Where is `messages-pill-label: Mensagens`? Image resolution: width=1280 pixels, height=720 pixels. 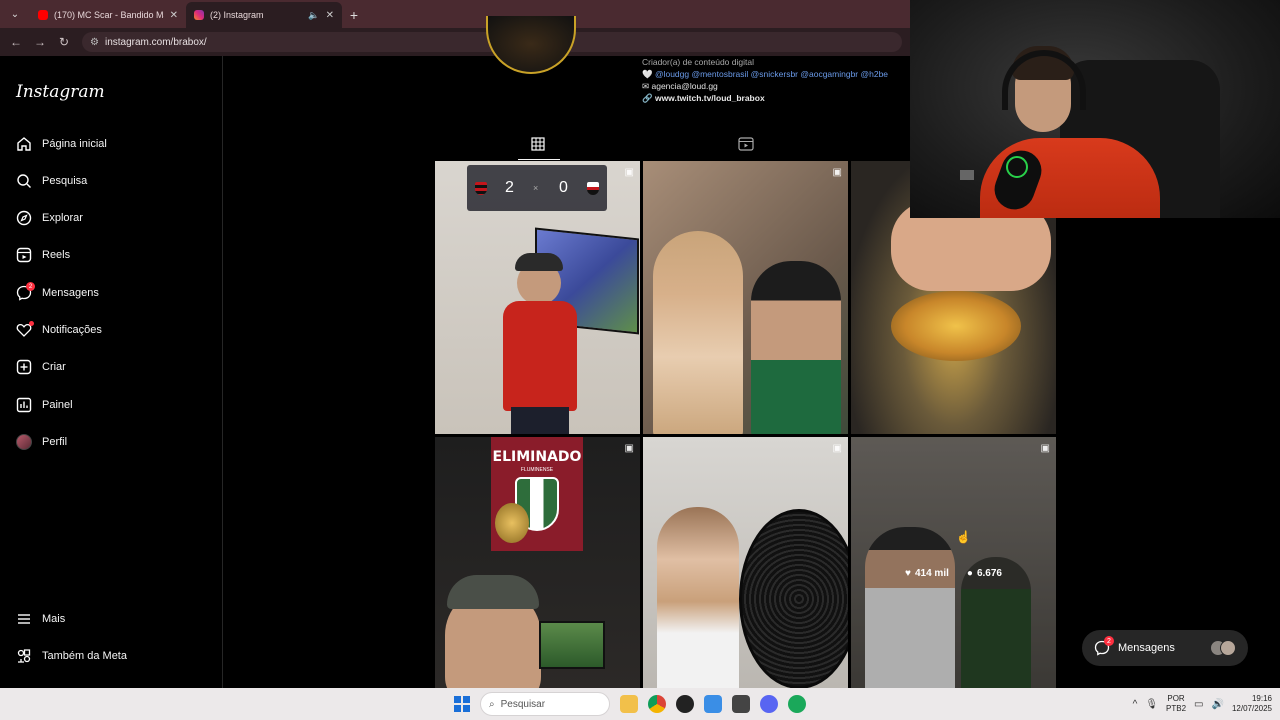
messages-pill-label: Mensagens is located at coordinates (1146, 648).